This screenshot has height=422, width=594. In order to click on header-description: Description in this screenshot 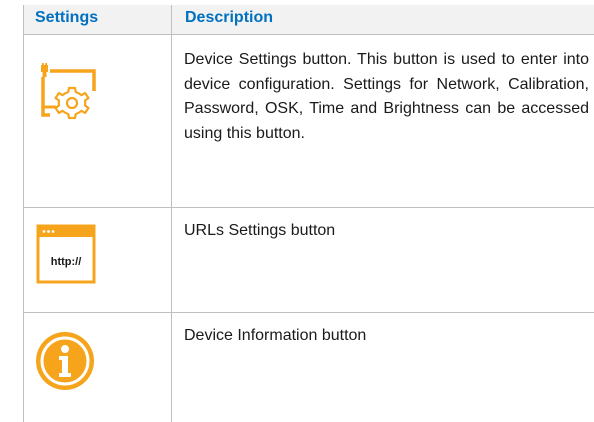, I will do `click(229, 17)`.